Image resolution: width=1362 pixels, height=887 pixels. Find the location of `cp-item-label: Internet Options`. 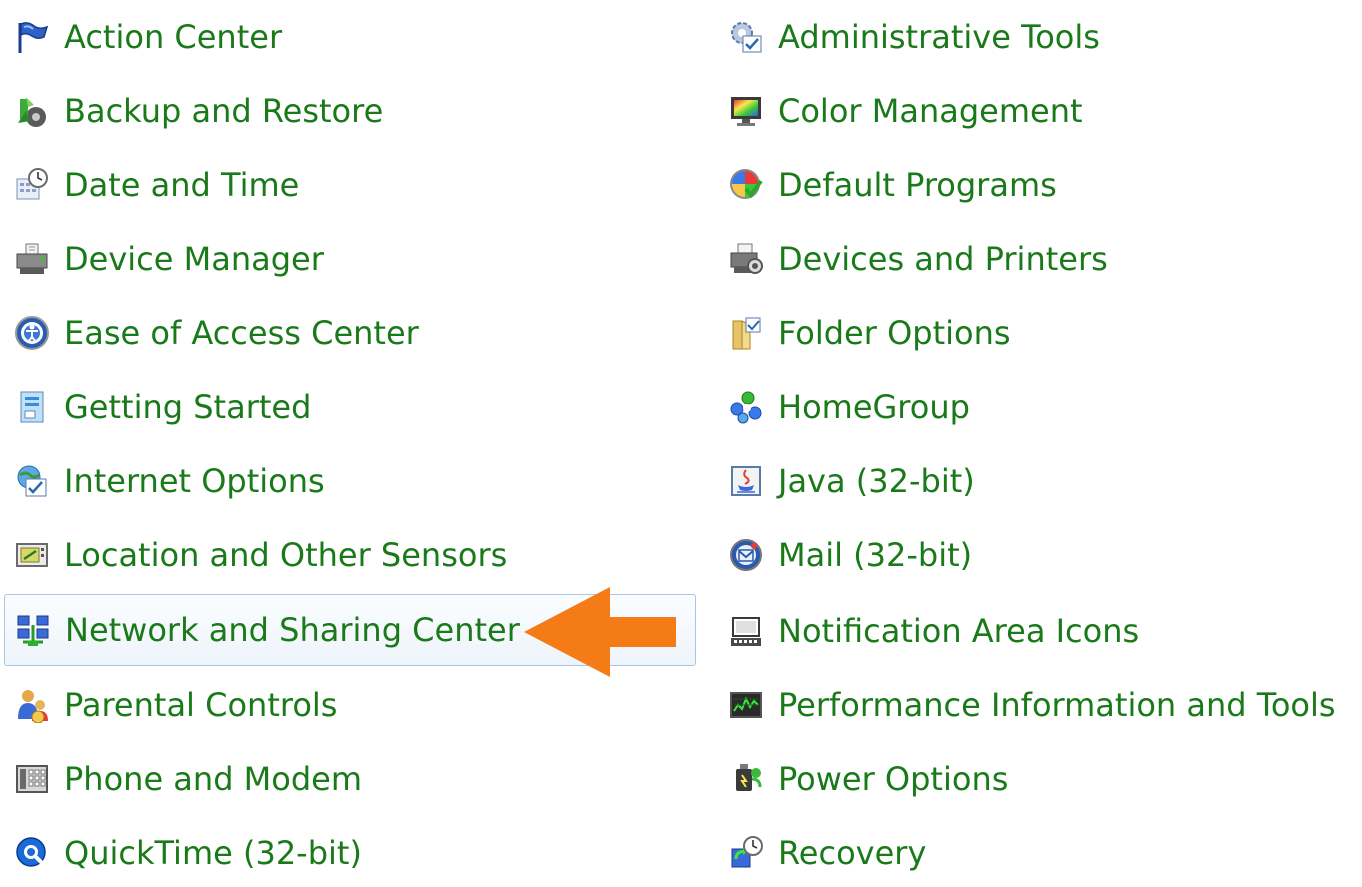

cp-item-label: Internet Options is located at coordinates (194, 481).